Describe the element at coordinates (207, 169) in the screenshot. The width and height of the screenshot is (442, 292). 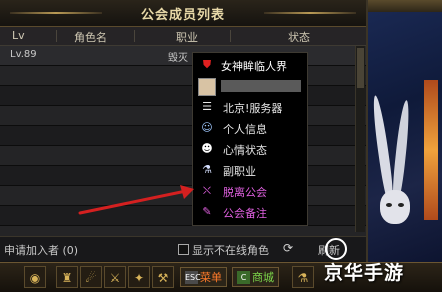
I see `flask-icon: ⚗` at that location.